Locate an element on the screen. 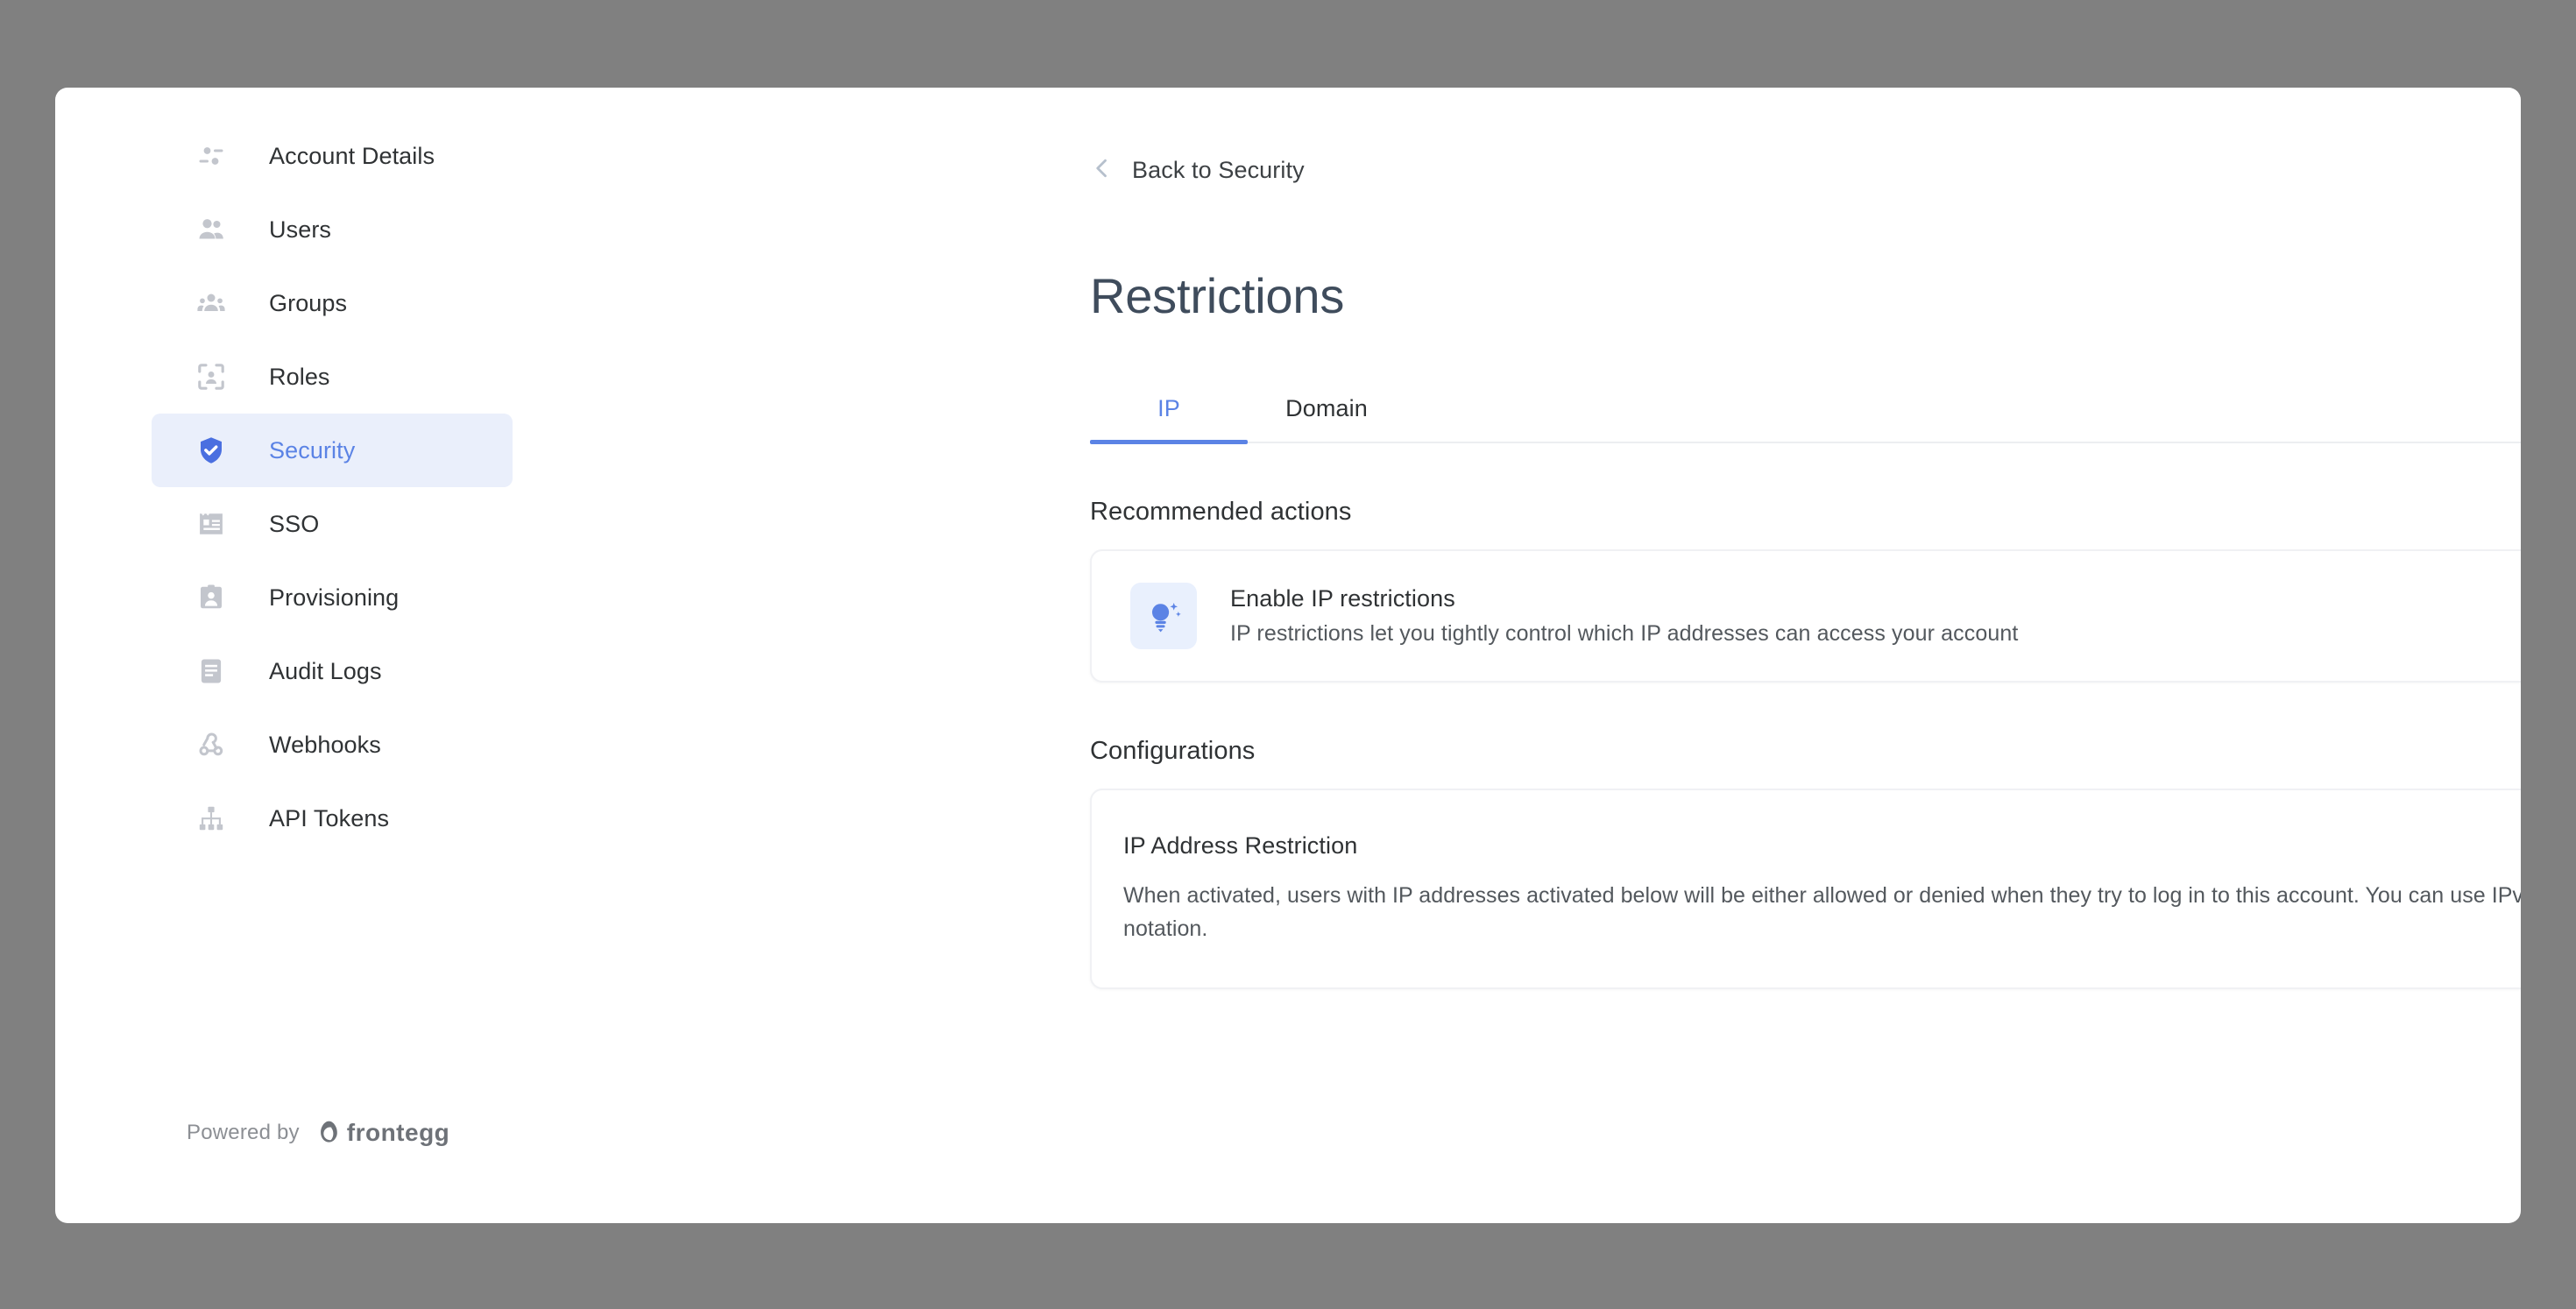  sidebar-item-label: Audit Logs is located at coordinates (325, 670).